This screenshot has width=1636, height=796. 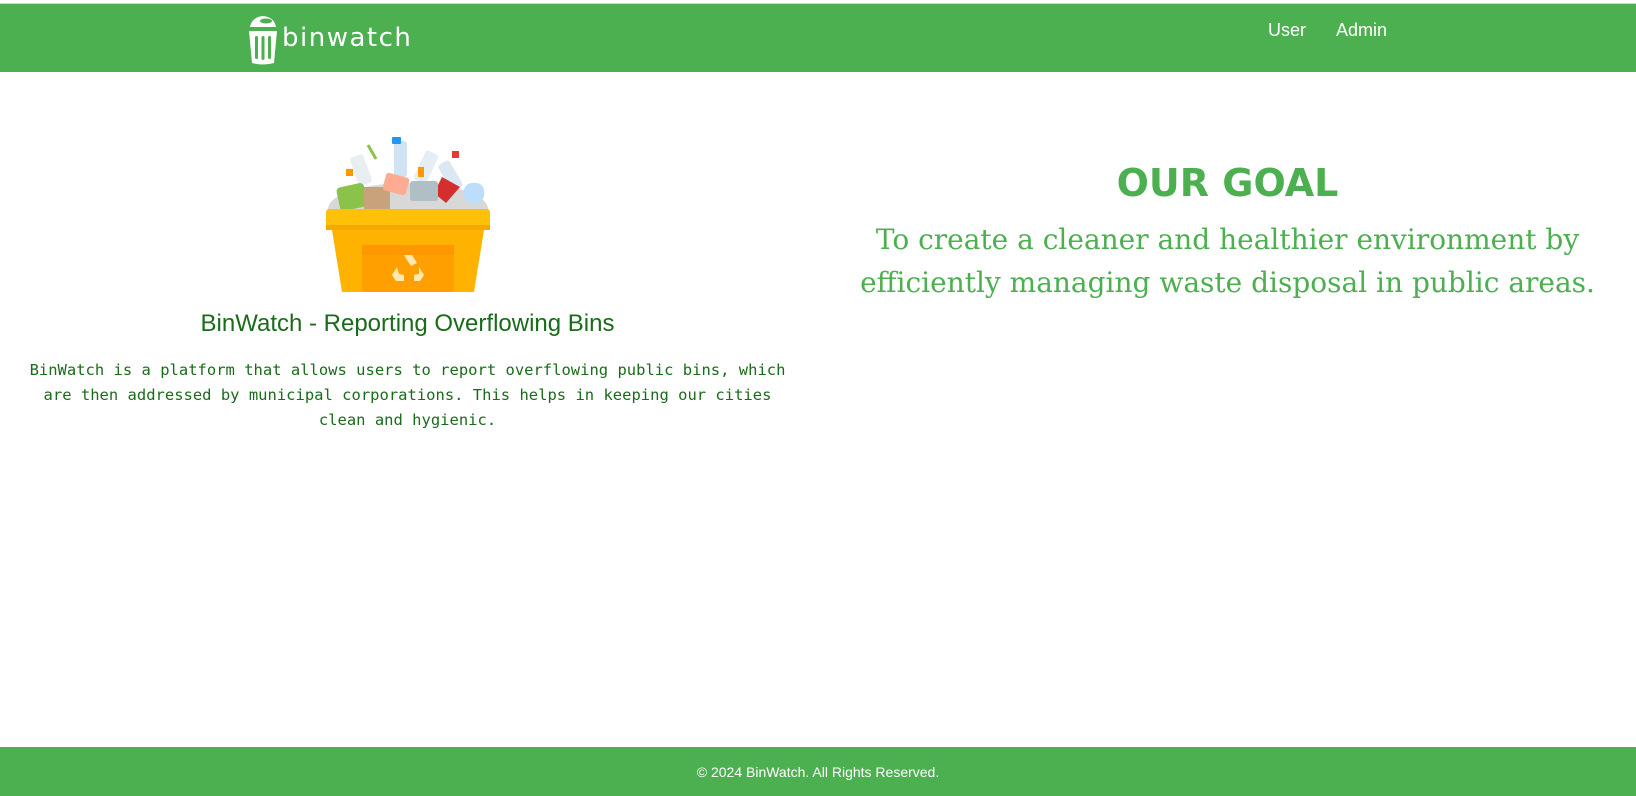 I want to click on copyright-text: © 2024 BinWatch. All Rights Reserved., so click(x=818, y=771).